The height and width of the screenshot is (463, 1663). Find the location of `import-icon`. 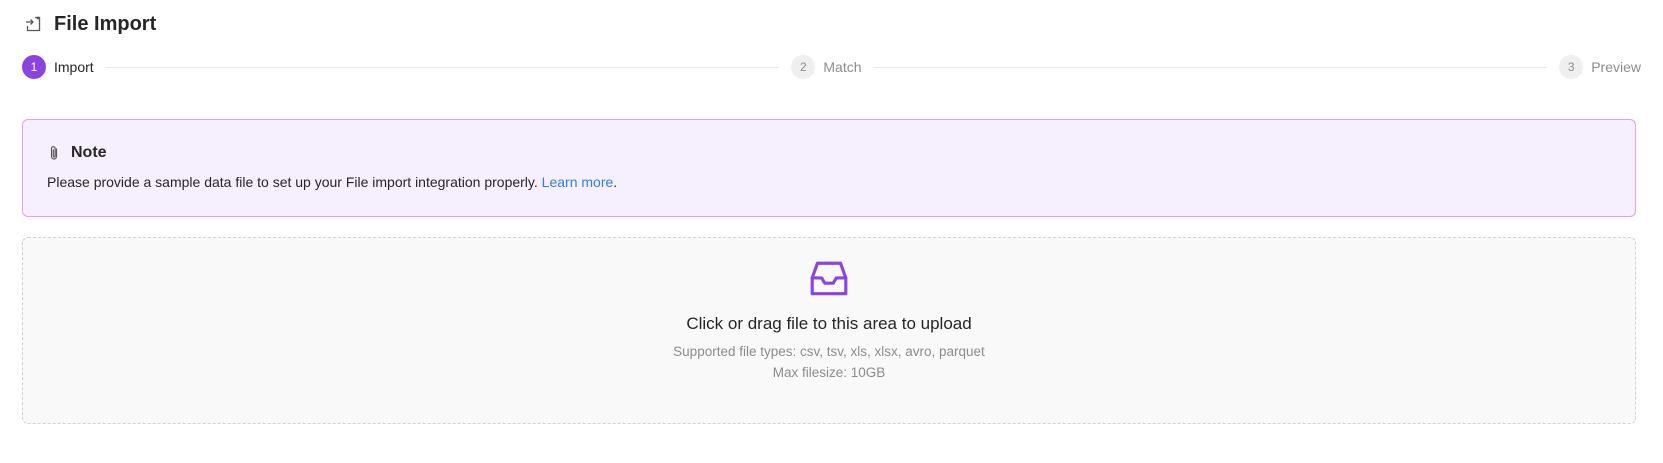

import-icon is located at coordinates (33, 24).